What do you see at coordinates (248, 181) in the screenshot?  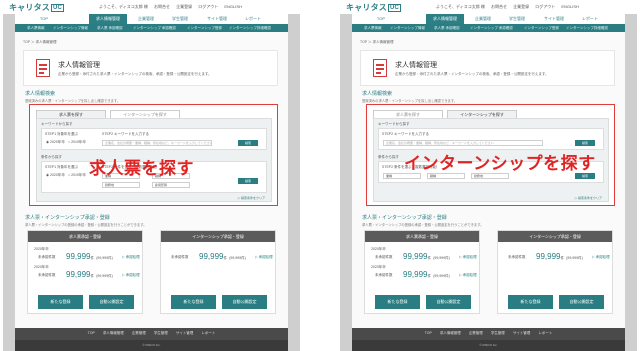 I see `condition-search-button: 検索` at bounding box center [248, 181].